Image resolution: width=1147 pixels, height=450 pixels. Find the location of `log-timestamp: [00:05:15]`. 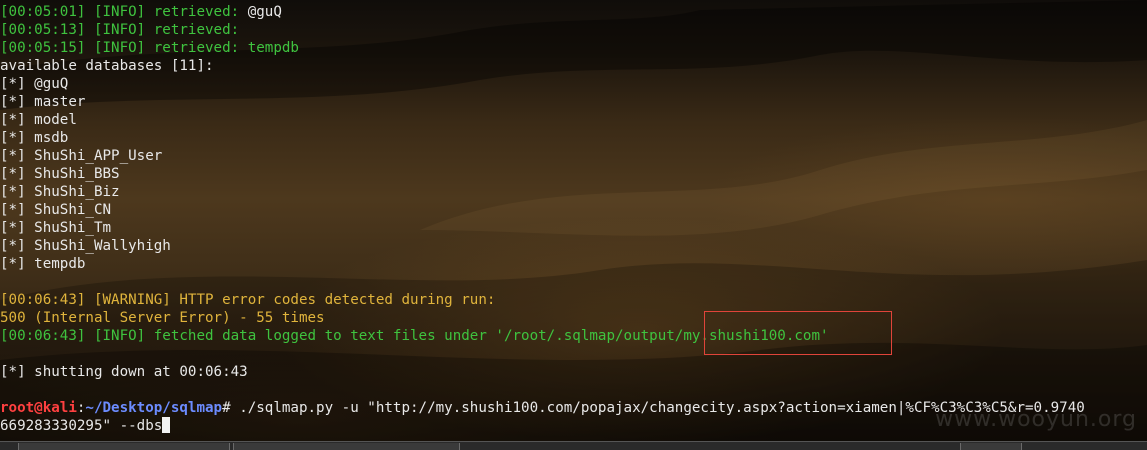

log-timestamp: [00:05:15] is located at coordinates (43, 48).